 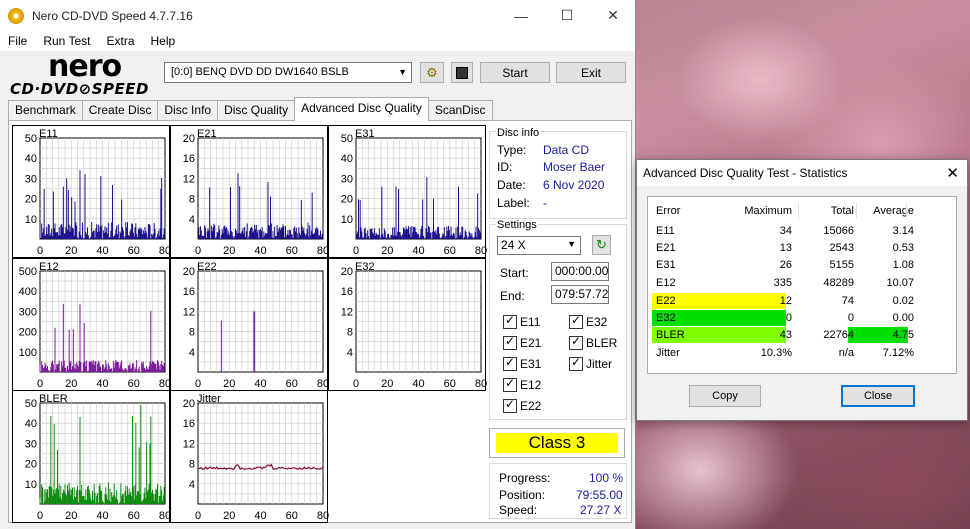 What do you see at coordinates (515, 72) in the screenshot?
I see `start-button: Start` at bounding box center [515, 72].